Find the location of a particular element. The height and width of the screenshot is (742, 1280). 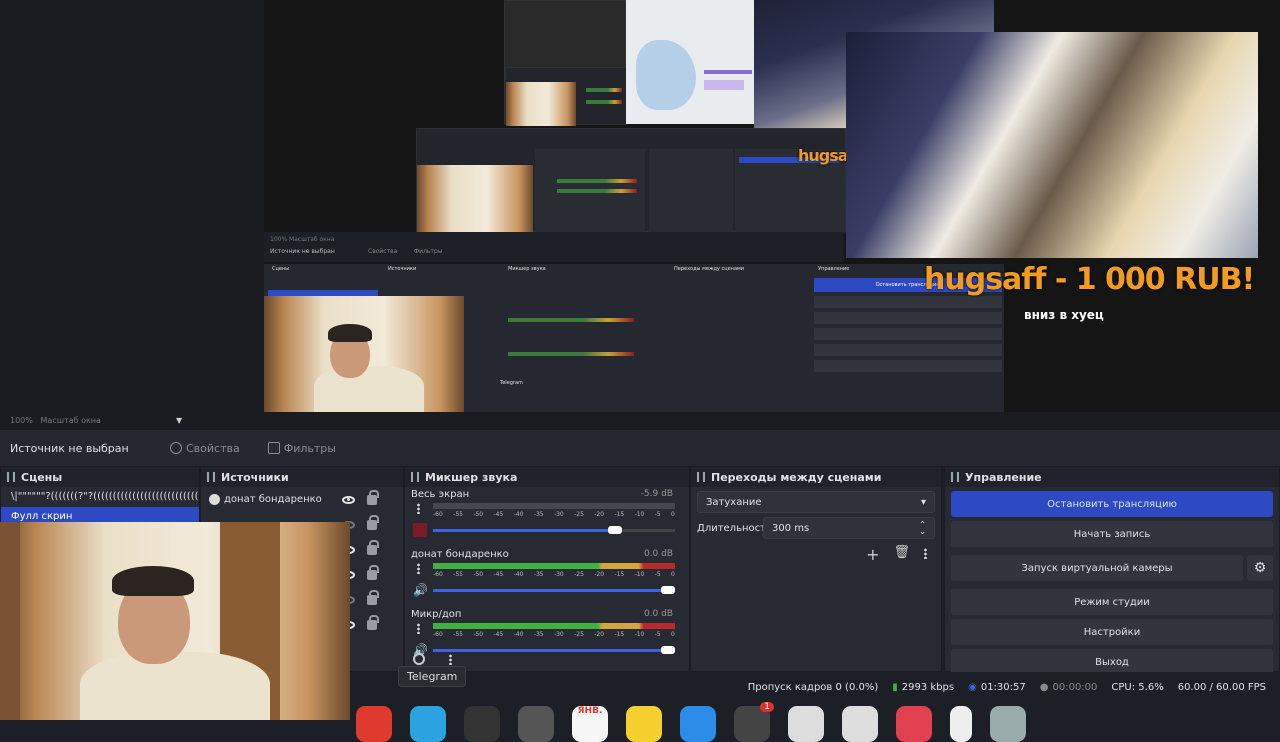

filter-icon is located at coordinates (273, 448).